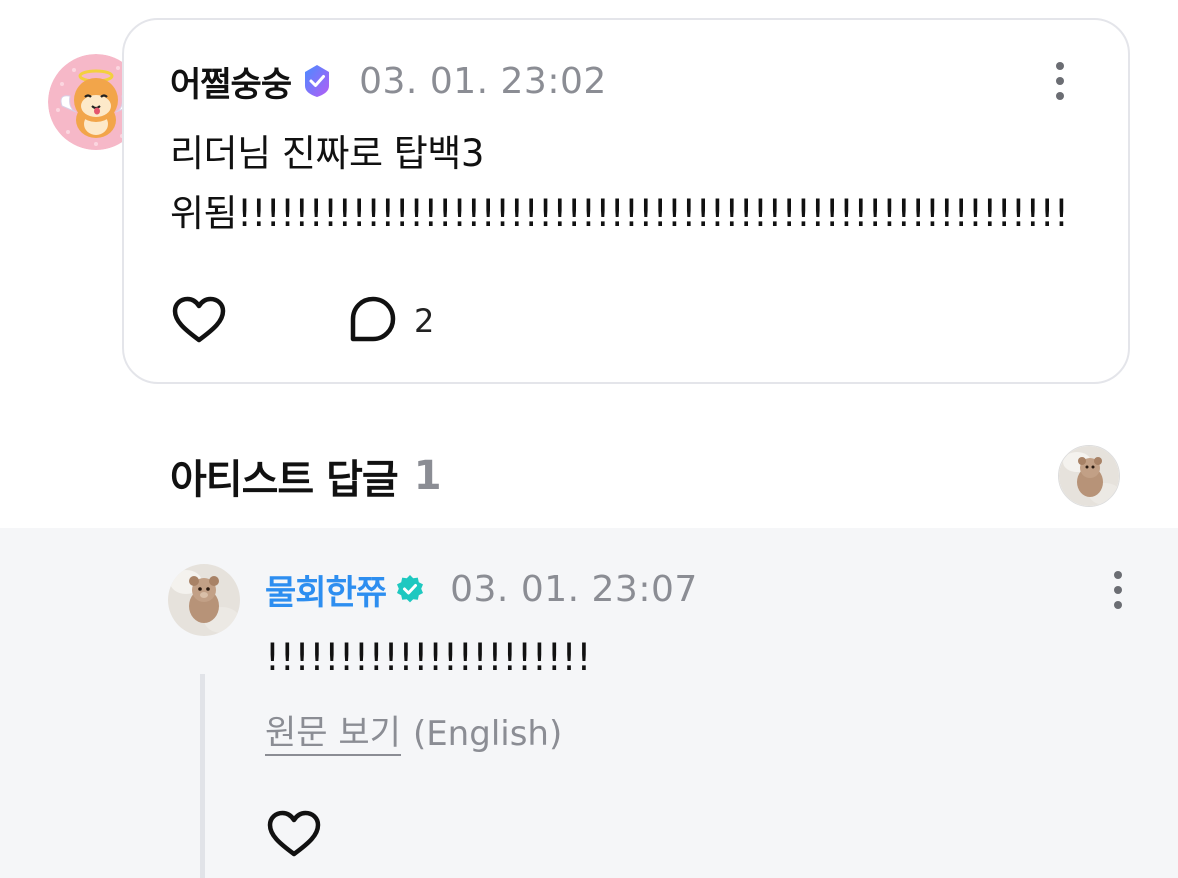 The width and height of the screenshot is (1178, 878). I want to click on artist-replies-title: 아티스트 답글, so click(284, 480).